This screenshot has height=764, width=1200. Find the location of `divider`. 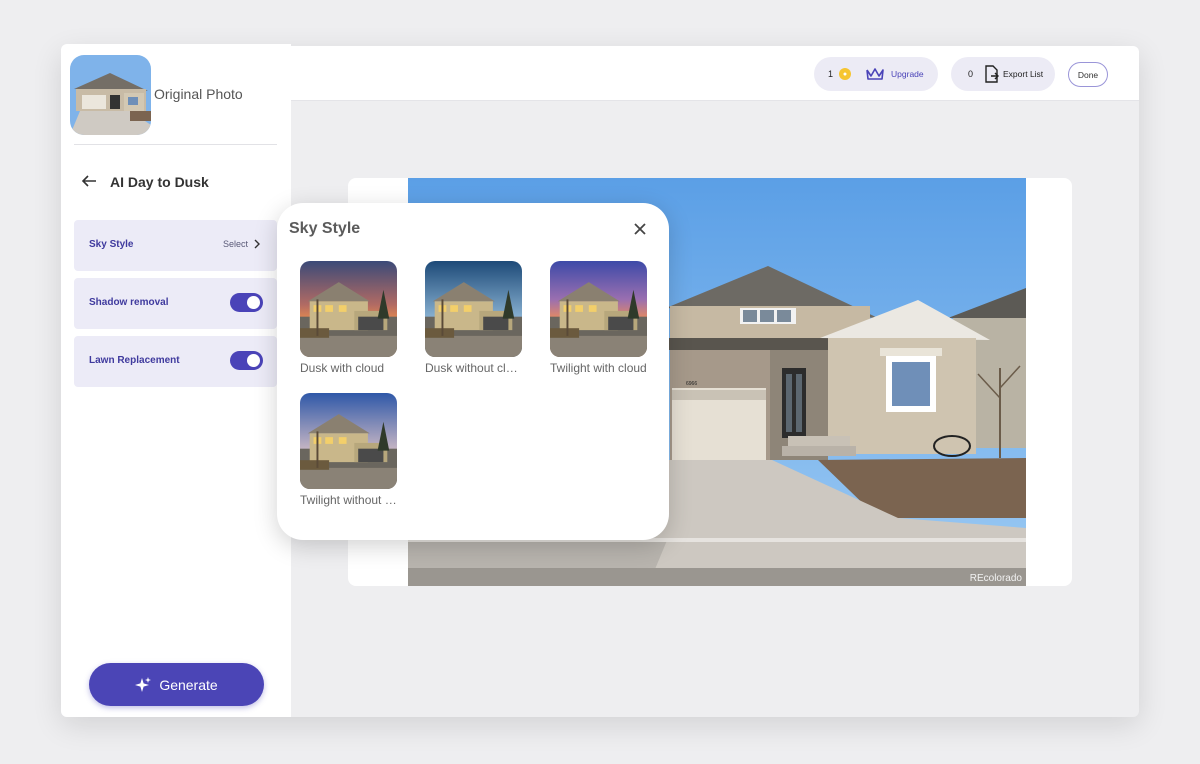

divider is located at coordinates (175, 144).